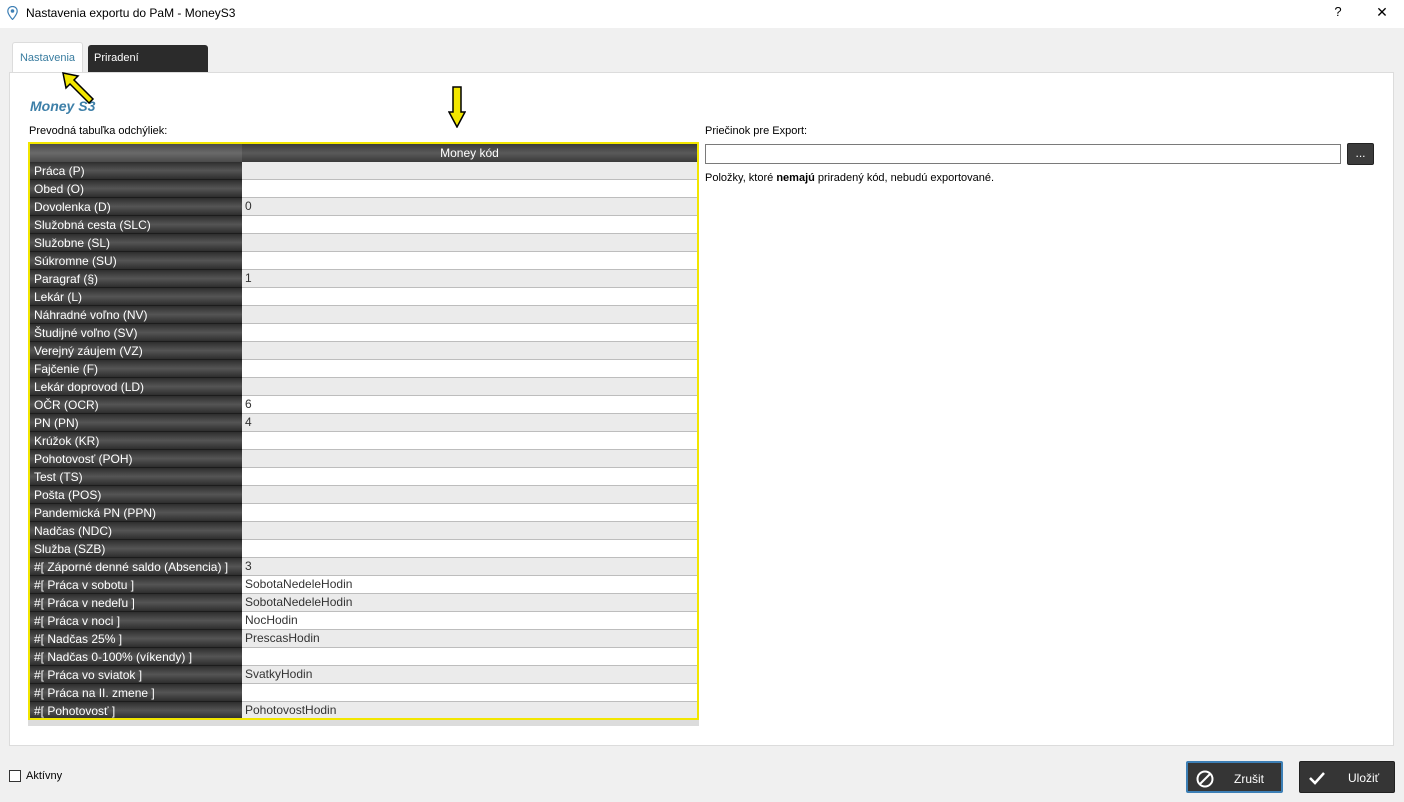 This screenshot has width=1404, height=802. Describe the element at coordinates (1347, 777) in the screenshot. I see `save-button: Uložiť` at that location.